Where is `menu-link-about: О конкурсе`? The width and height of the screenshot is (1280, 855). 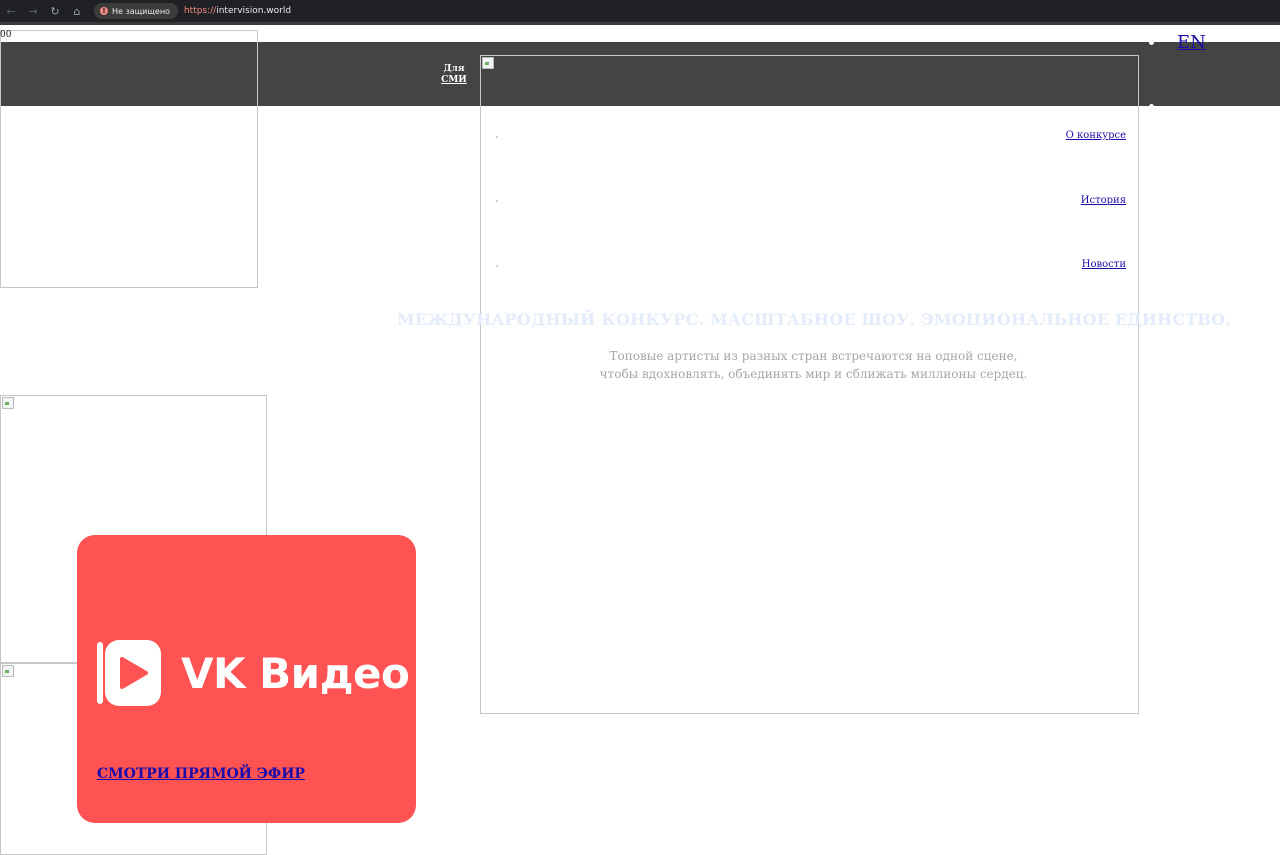
menu-link-about: О конкурсе is located at coordinates (1096, 135).